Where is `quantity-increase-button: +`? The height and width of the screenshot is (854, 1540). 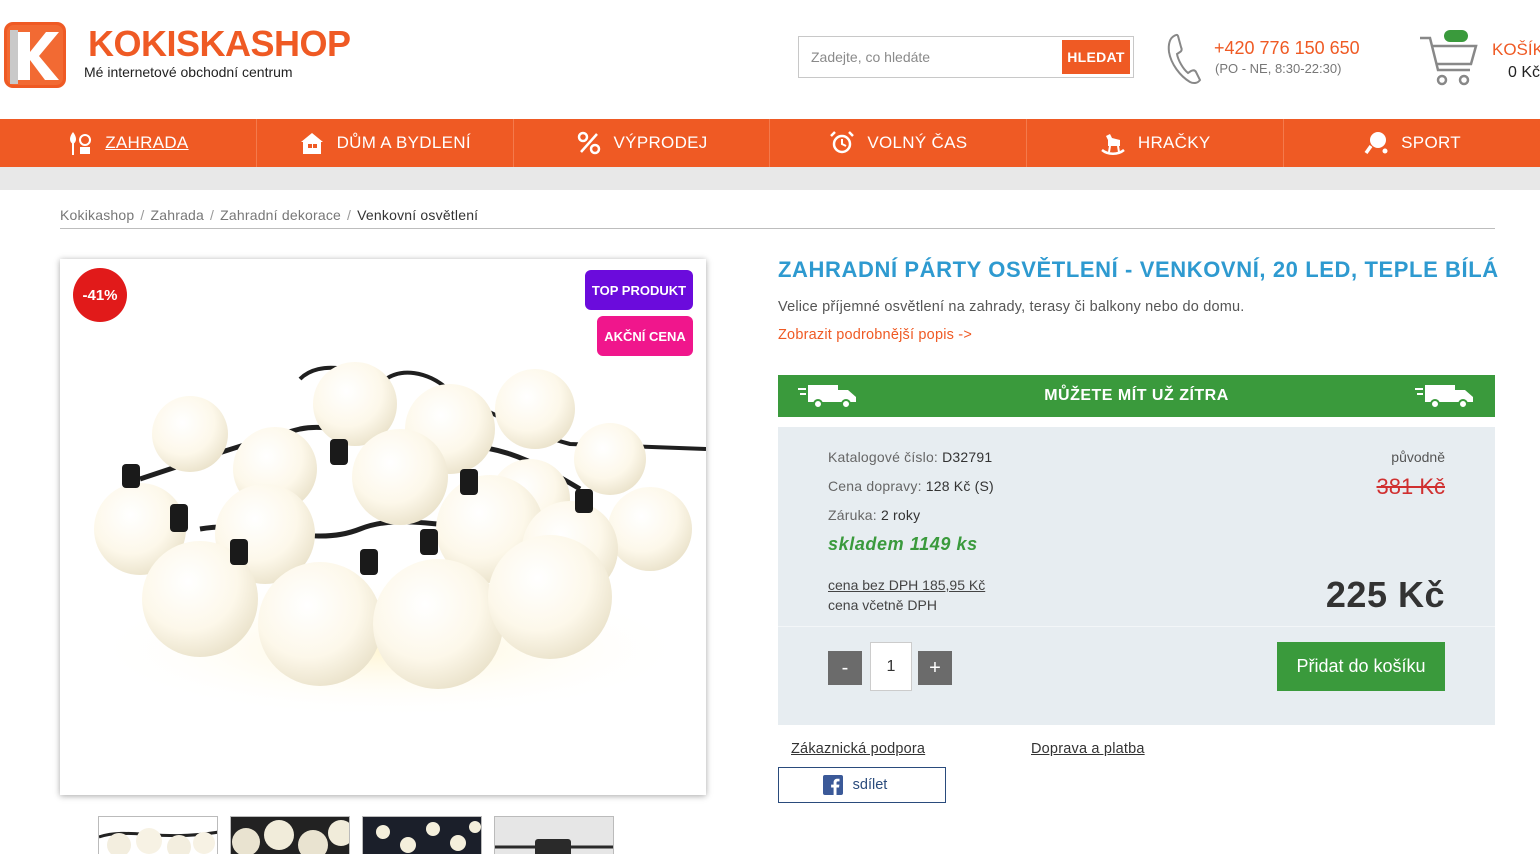 quantity-increase-button: + is located at coordinates (935, 668).